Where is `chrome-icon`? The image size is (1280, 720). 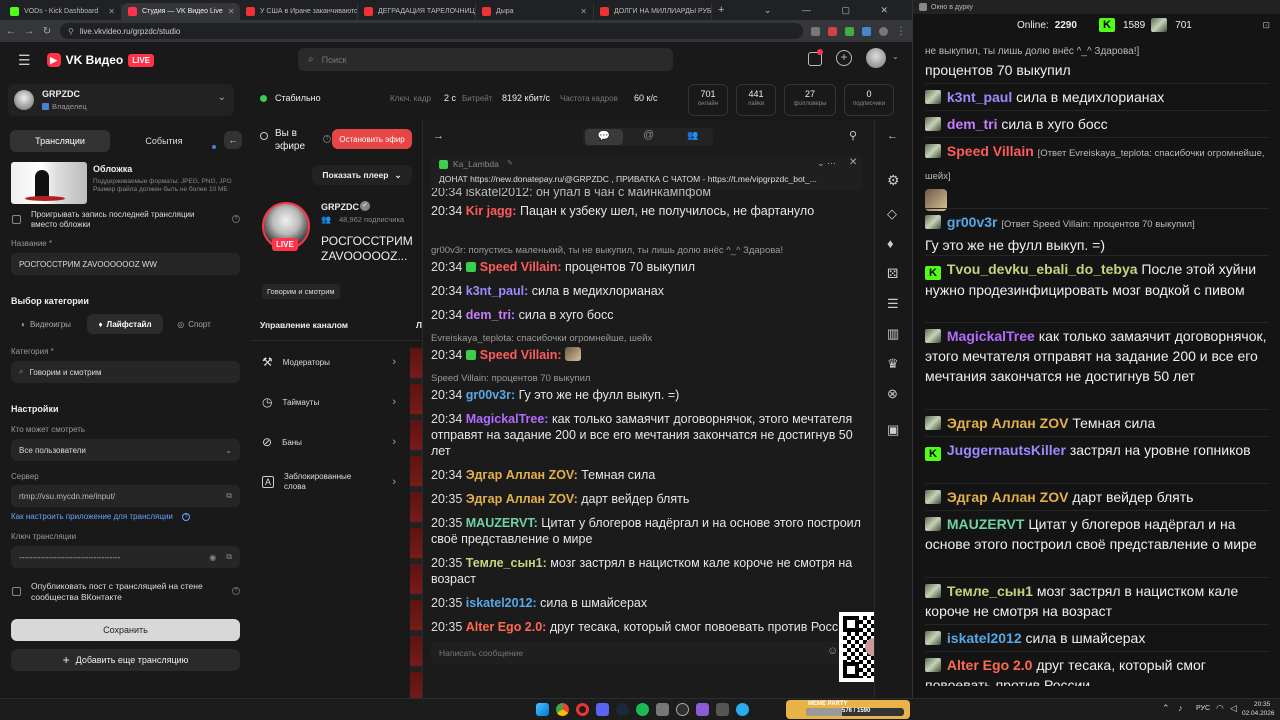
chrome-icon is located at coordinates (562, 709).